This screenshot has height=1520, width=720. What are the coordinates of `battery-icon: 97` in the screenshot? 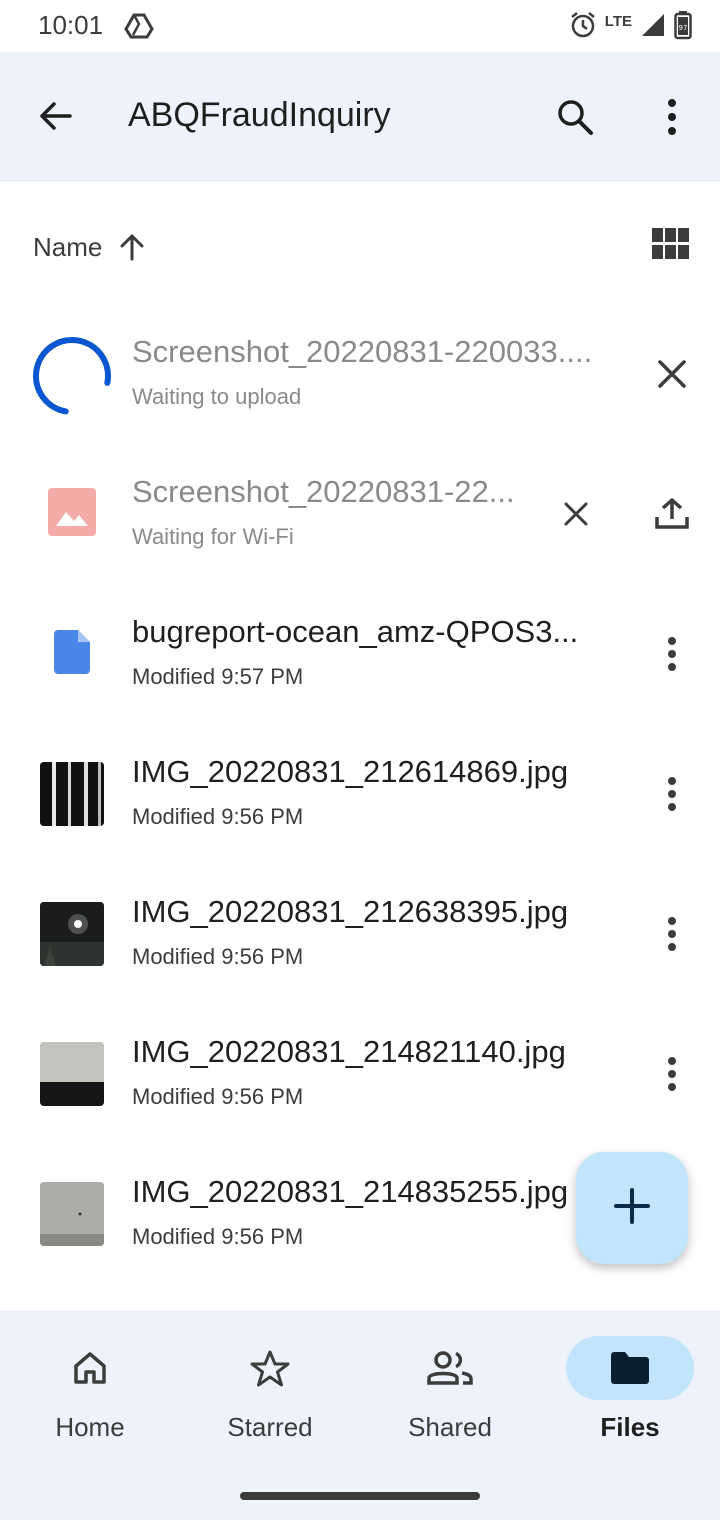 It's located at (683, 27).